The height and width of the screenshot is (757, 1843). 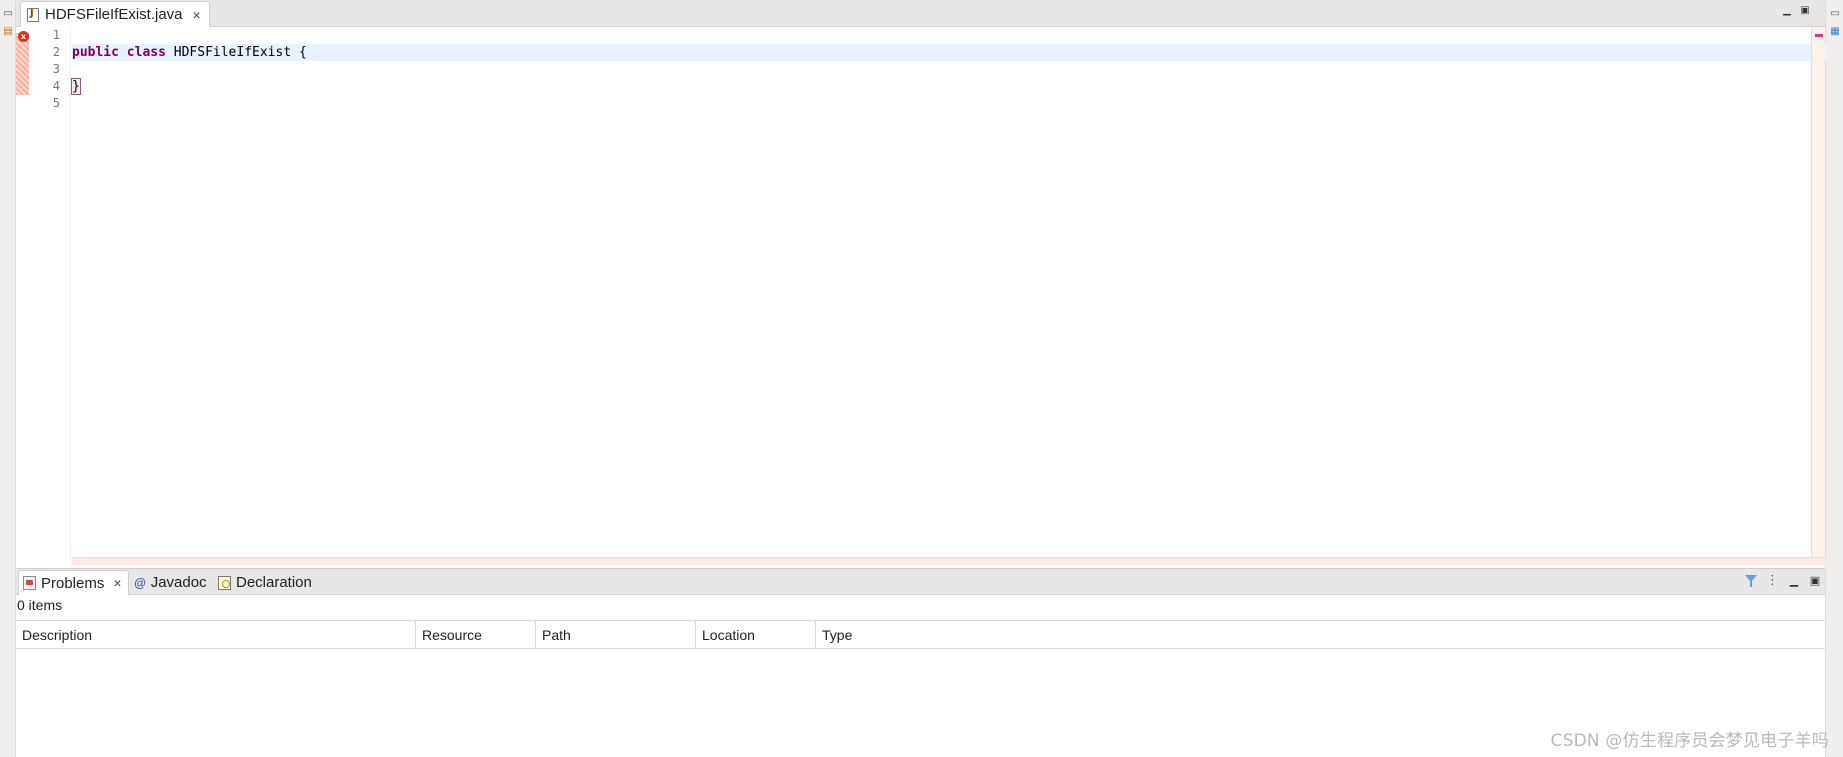 What do you see at coordinates (616, 635) in the screenshot?
I see `column-path: Path` at bounding box center [616, 635].